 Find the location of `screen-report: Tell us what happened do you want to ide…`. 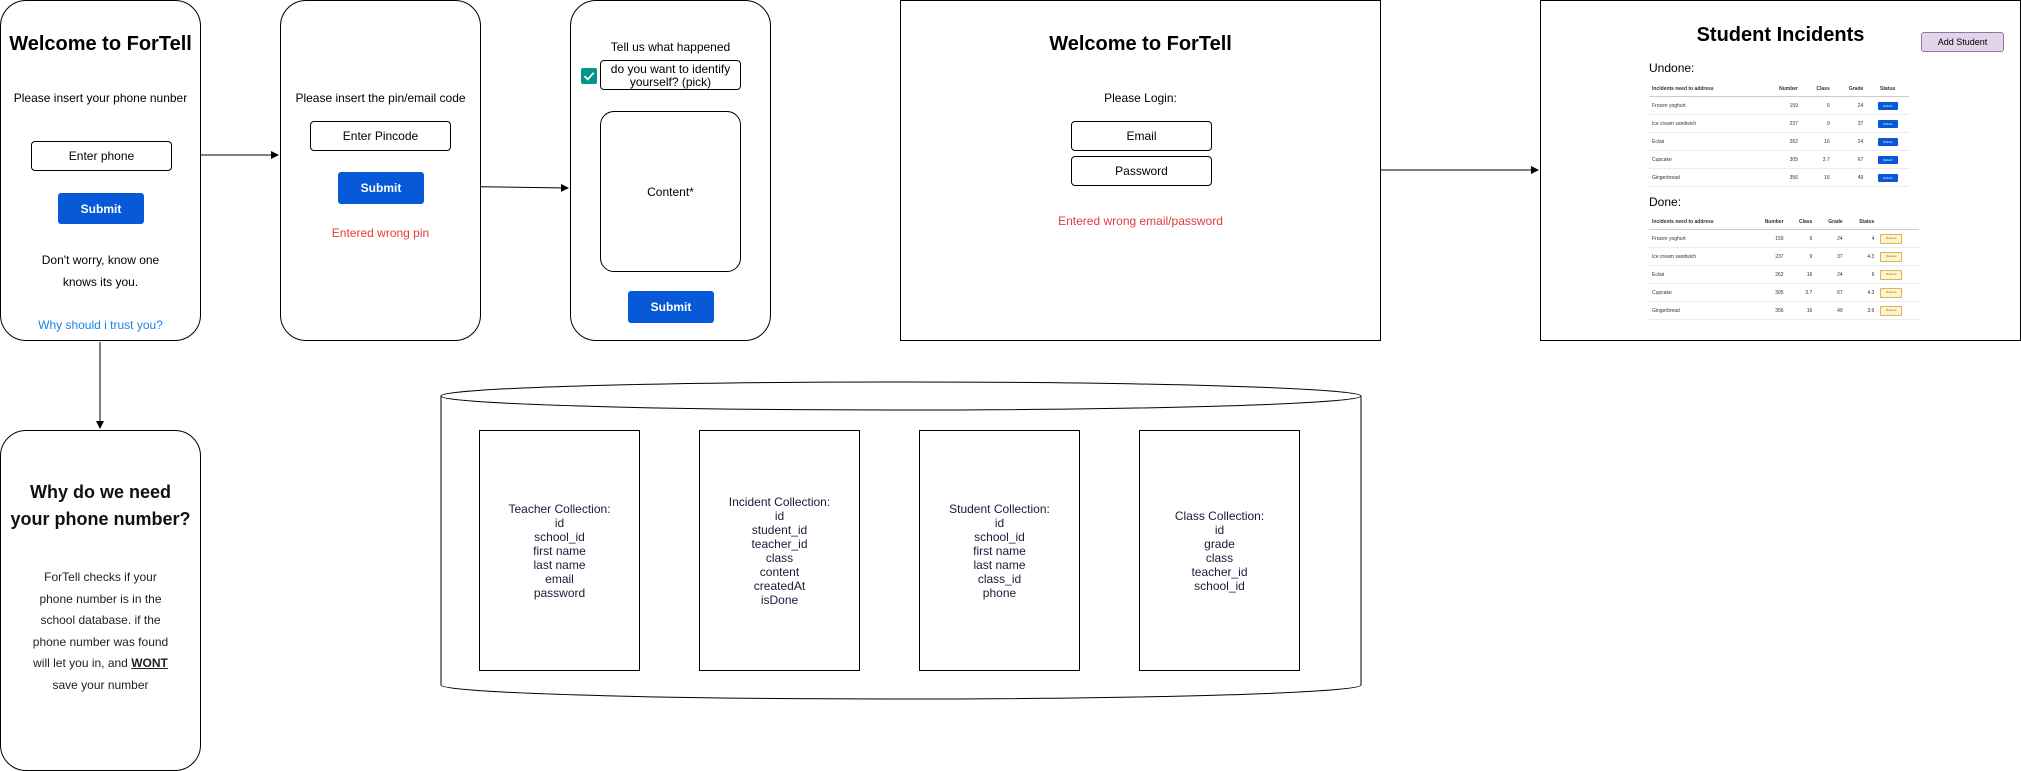

screen-report: Tell us what happened do you want to ide… is located at coordinates (670, 170).